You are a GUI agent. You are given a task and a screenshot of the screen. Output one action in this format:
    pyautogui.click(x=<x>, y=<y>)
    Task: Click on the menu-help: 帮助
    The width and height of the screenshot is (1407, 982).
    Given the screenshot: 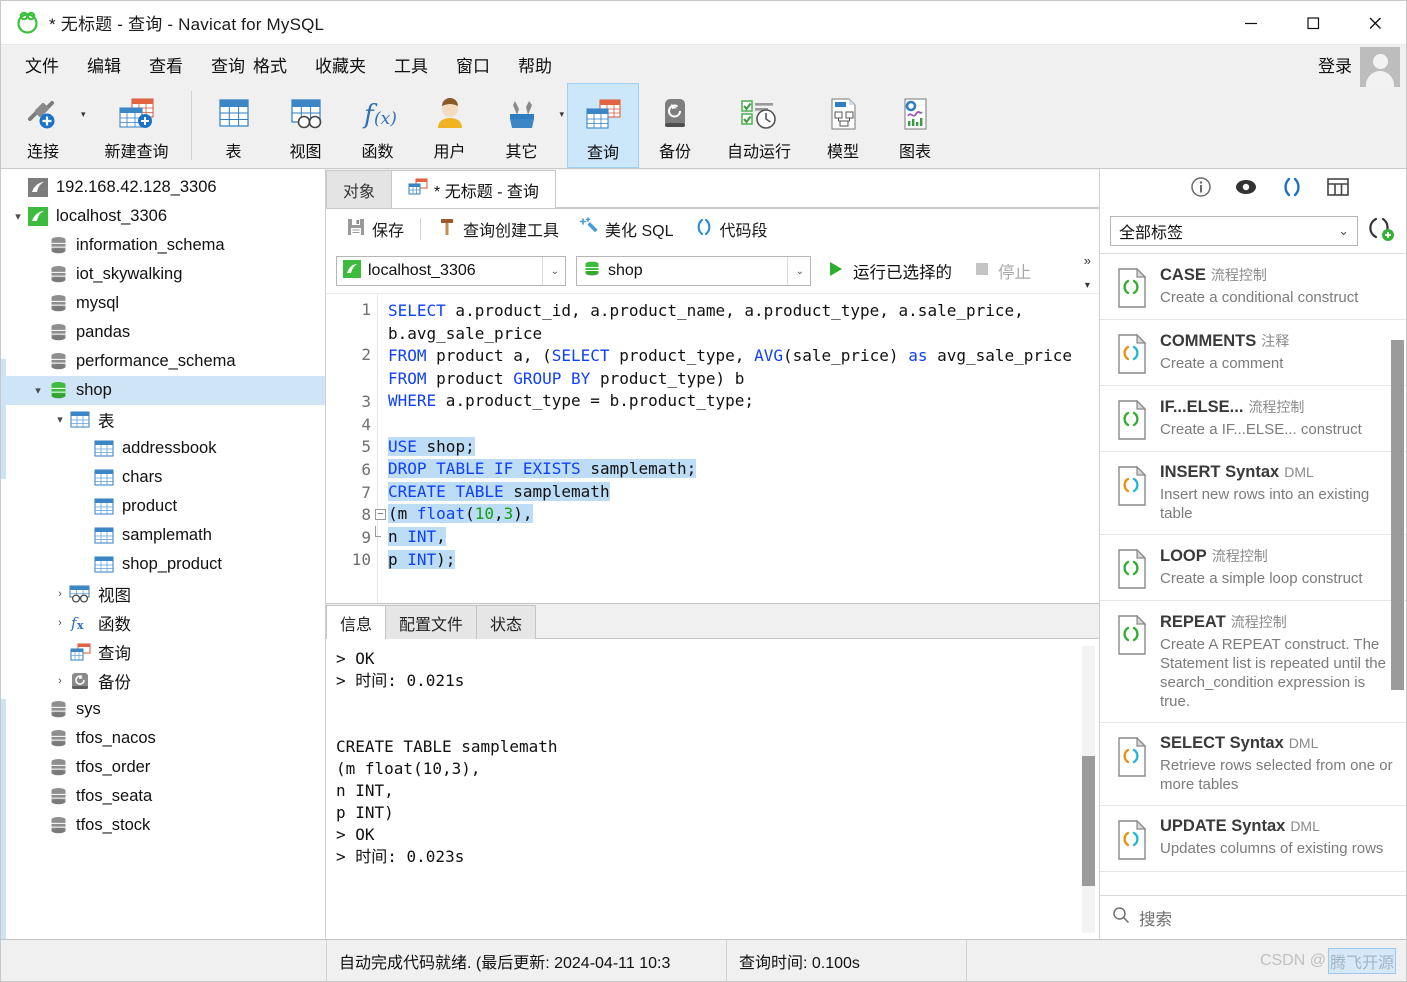 What is the action you would take?
    pyautogui.click(x=535, y=64)
    